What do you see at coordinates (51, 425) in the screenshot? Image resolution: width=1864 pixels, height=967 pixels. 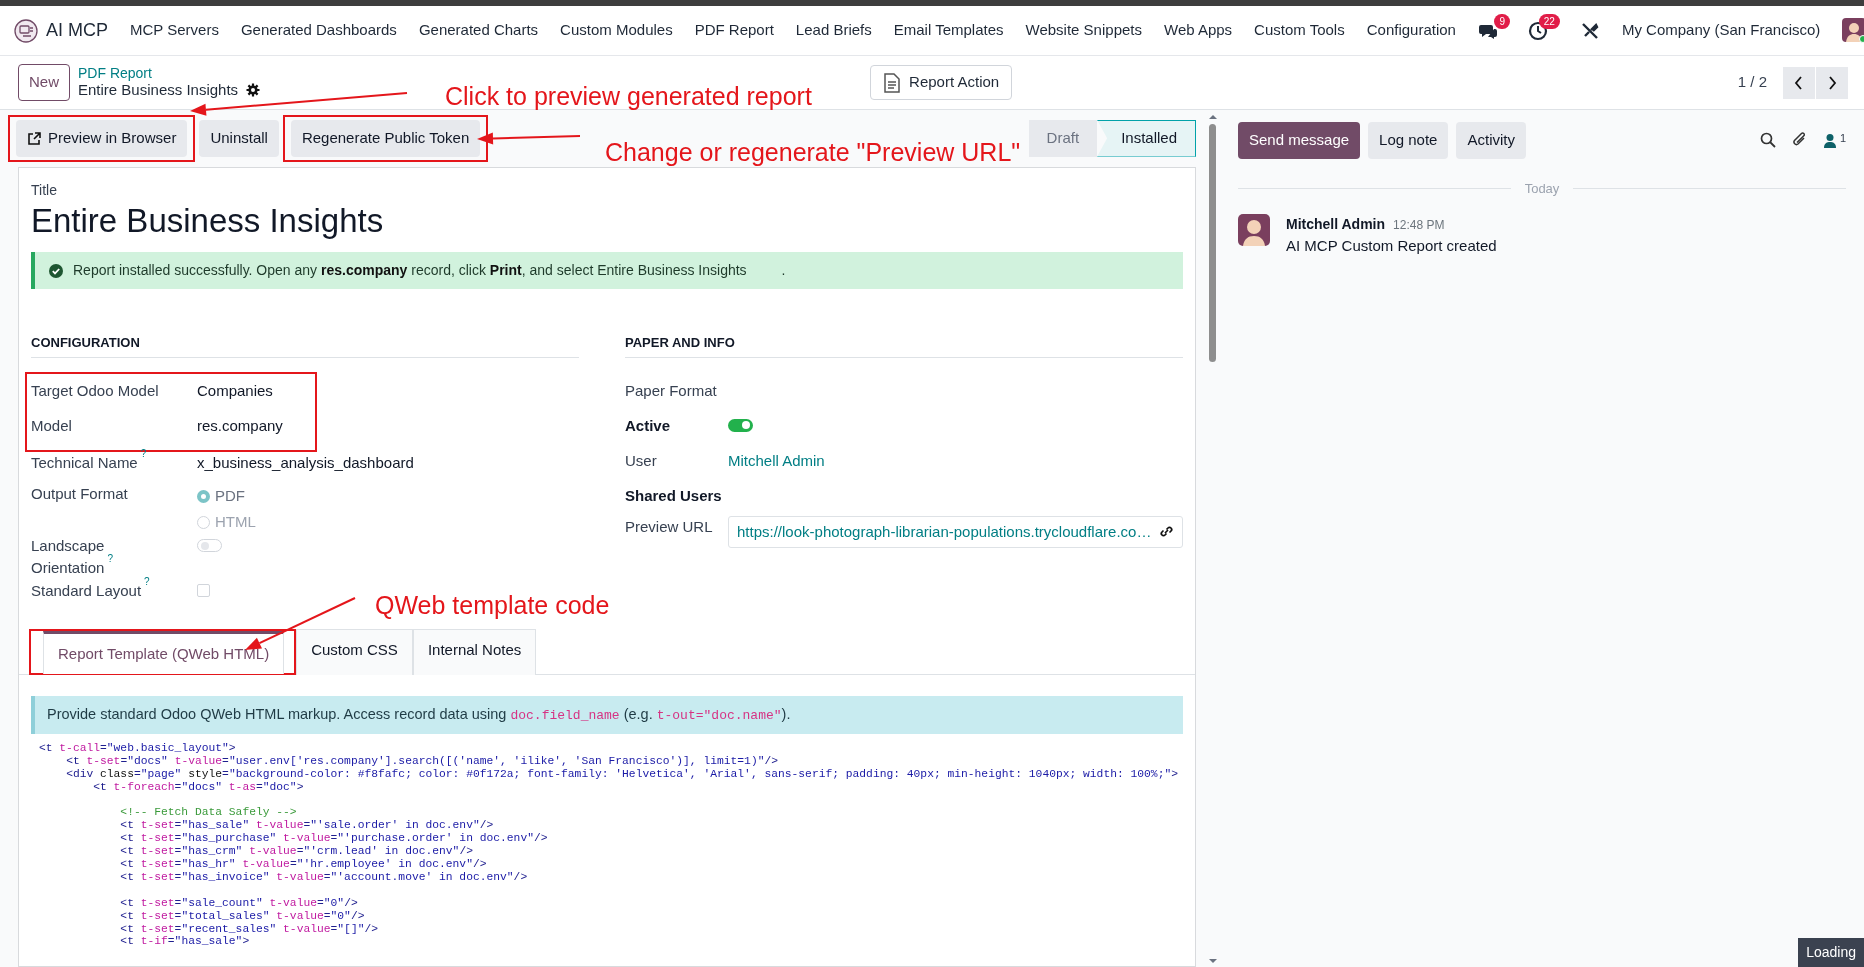 I see `field-label: Model` at bounding box center [51, 425].